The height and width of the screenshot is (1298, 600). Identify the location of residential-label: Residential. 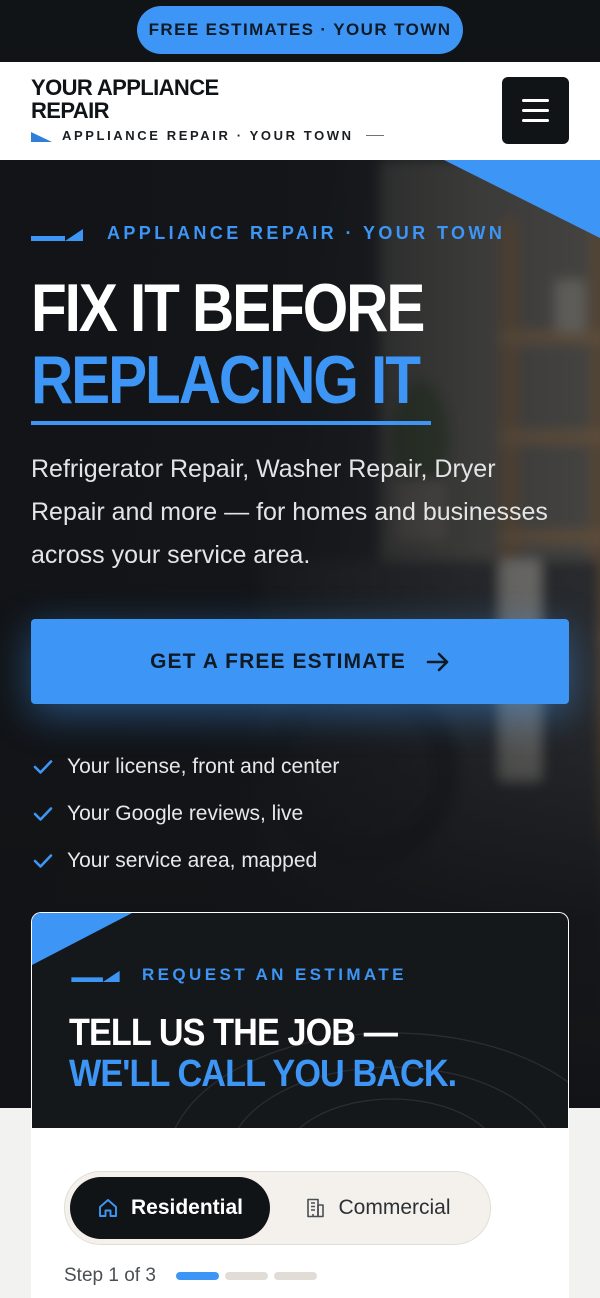
(187, 1207).